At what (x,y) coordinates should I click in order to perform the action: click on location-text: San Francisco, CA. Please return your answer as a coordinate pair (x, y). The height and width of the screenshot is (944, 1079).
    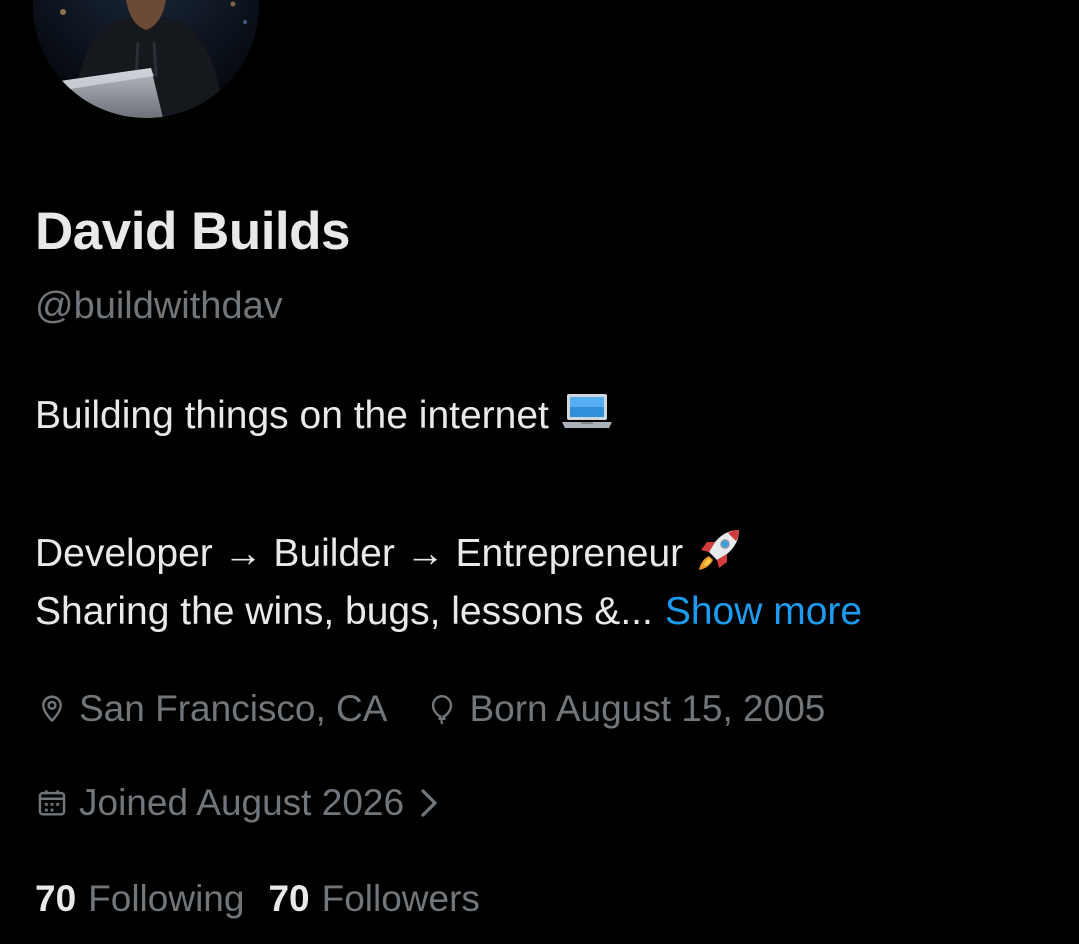
    Looking at the image, I should click on (233, 708).